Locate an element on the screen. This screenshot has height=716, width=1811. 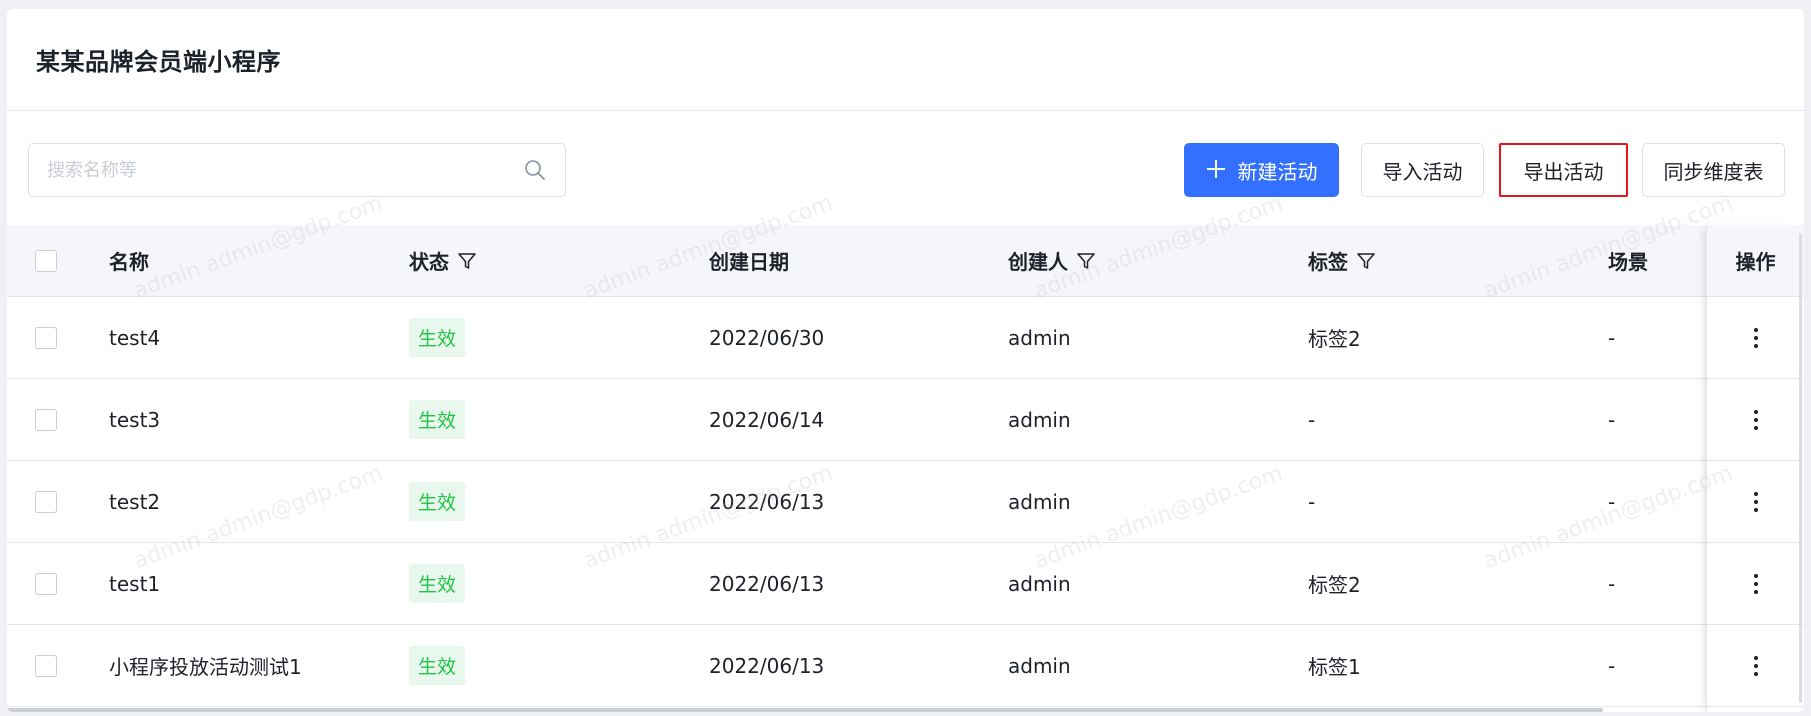
sync-dimension-table-label: 同步维度表 is located at coordinates (1713, 171).